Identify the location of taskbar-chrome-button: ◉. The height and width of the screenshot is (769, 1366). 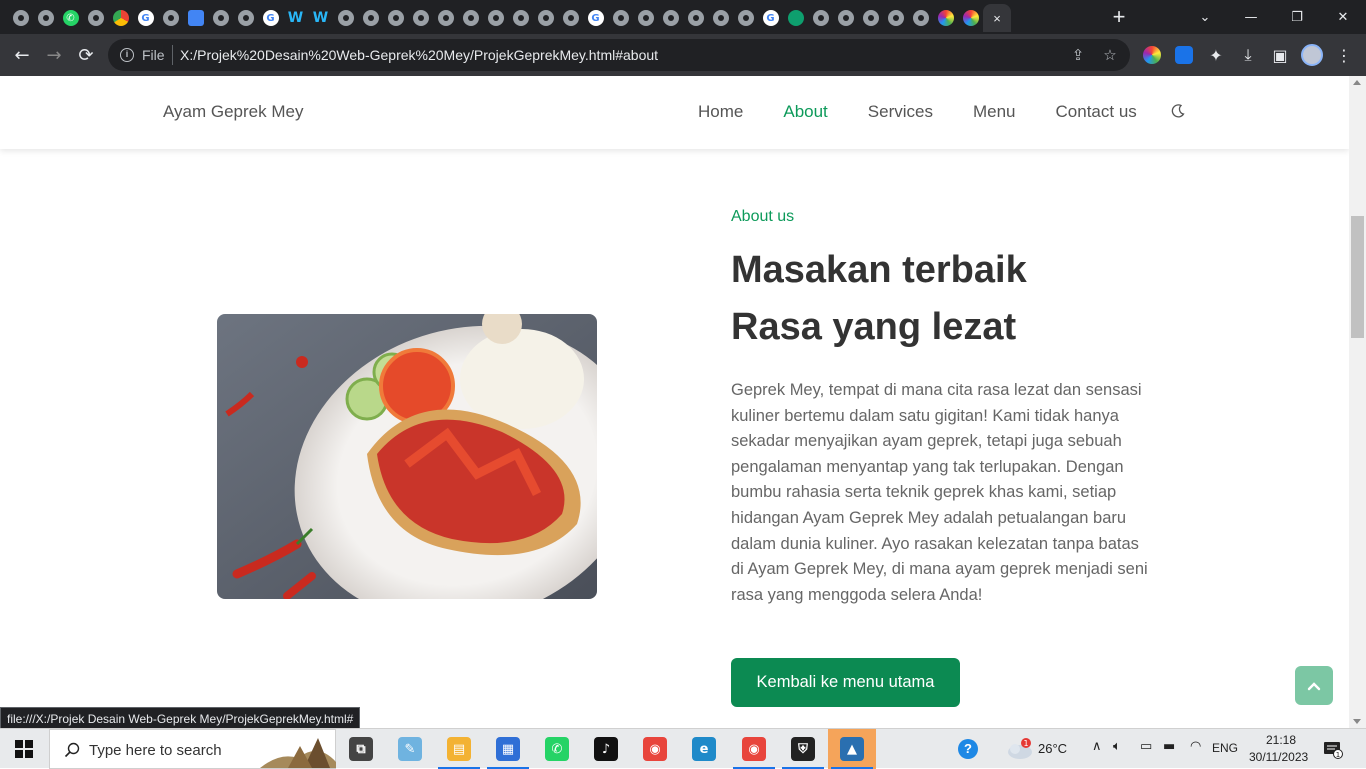
(655, 749).